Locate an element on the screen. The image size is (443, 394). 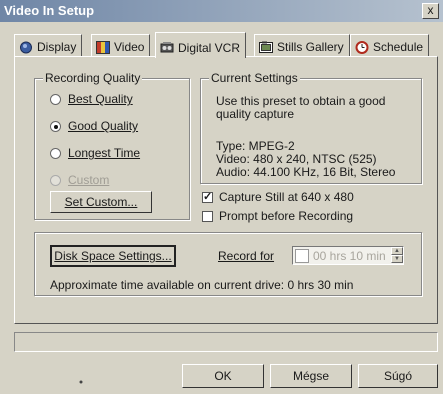
cancel-label: Mégse is located at coordinates (311, 376).